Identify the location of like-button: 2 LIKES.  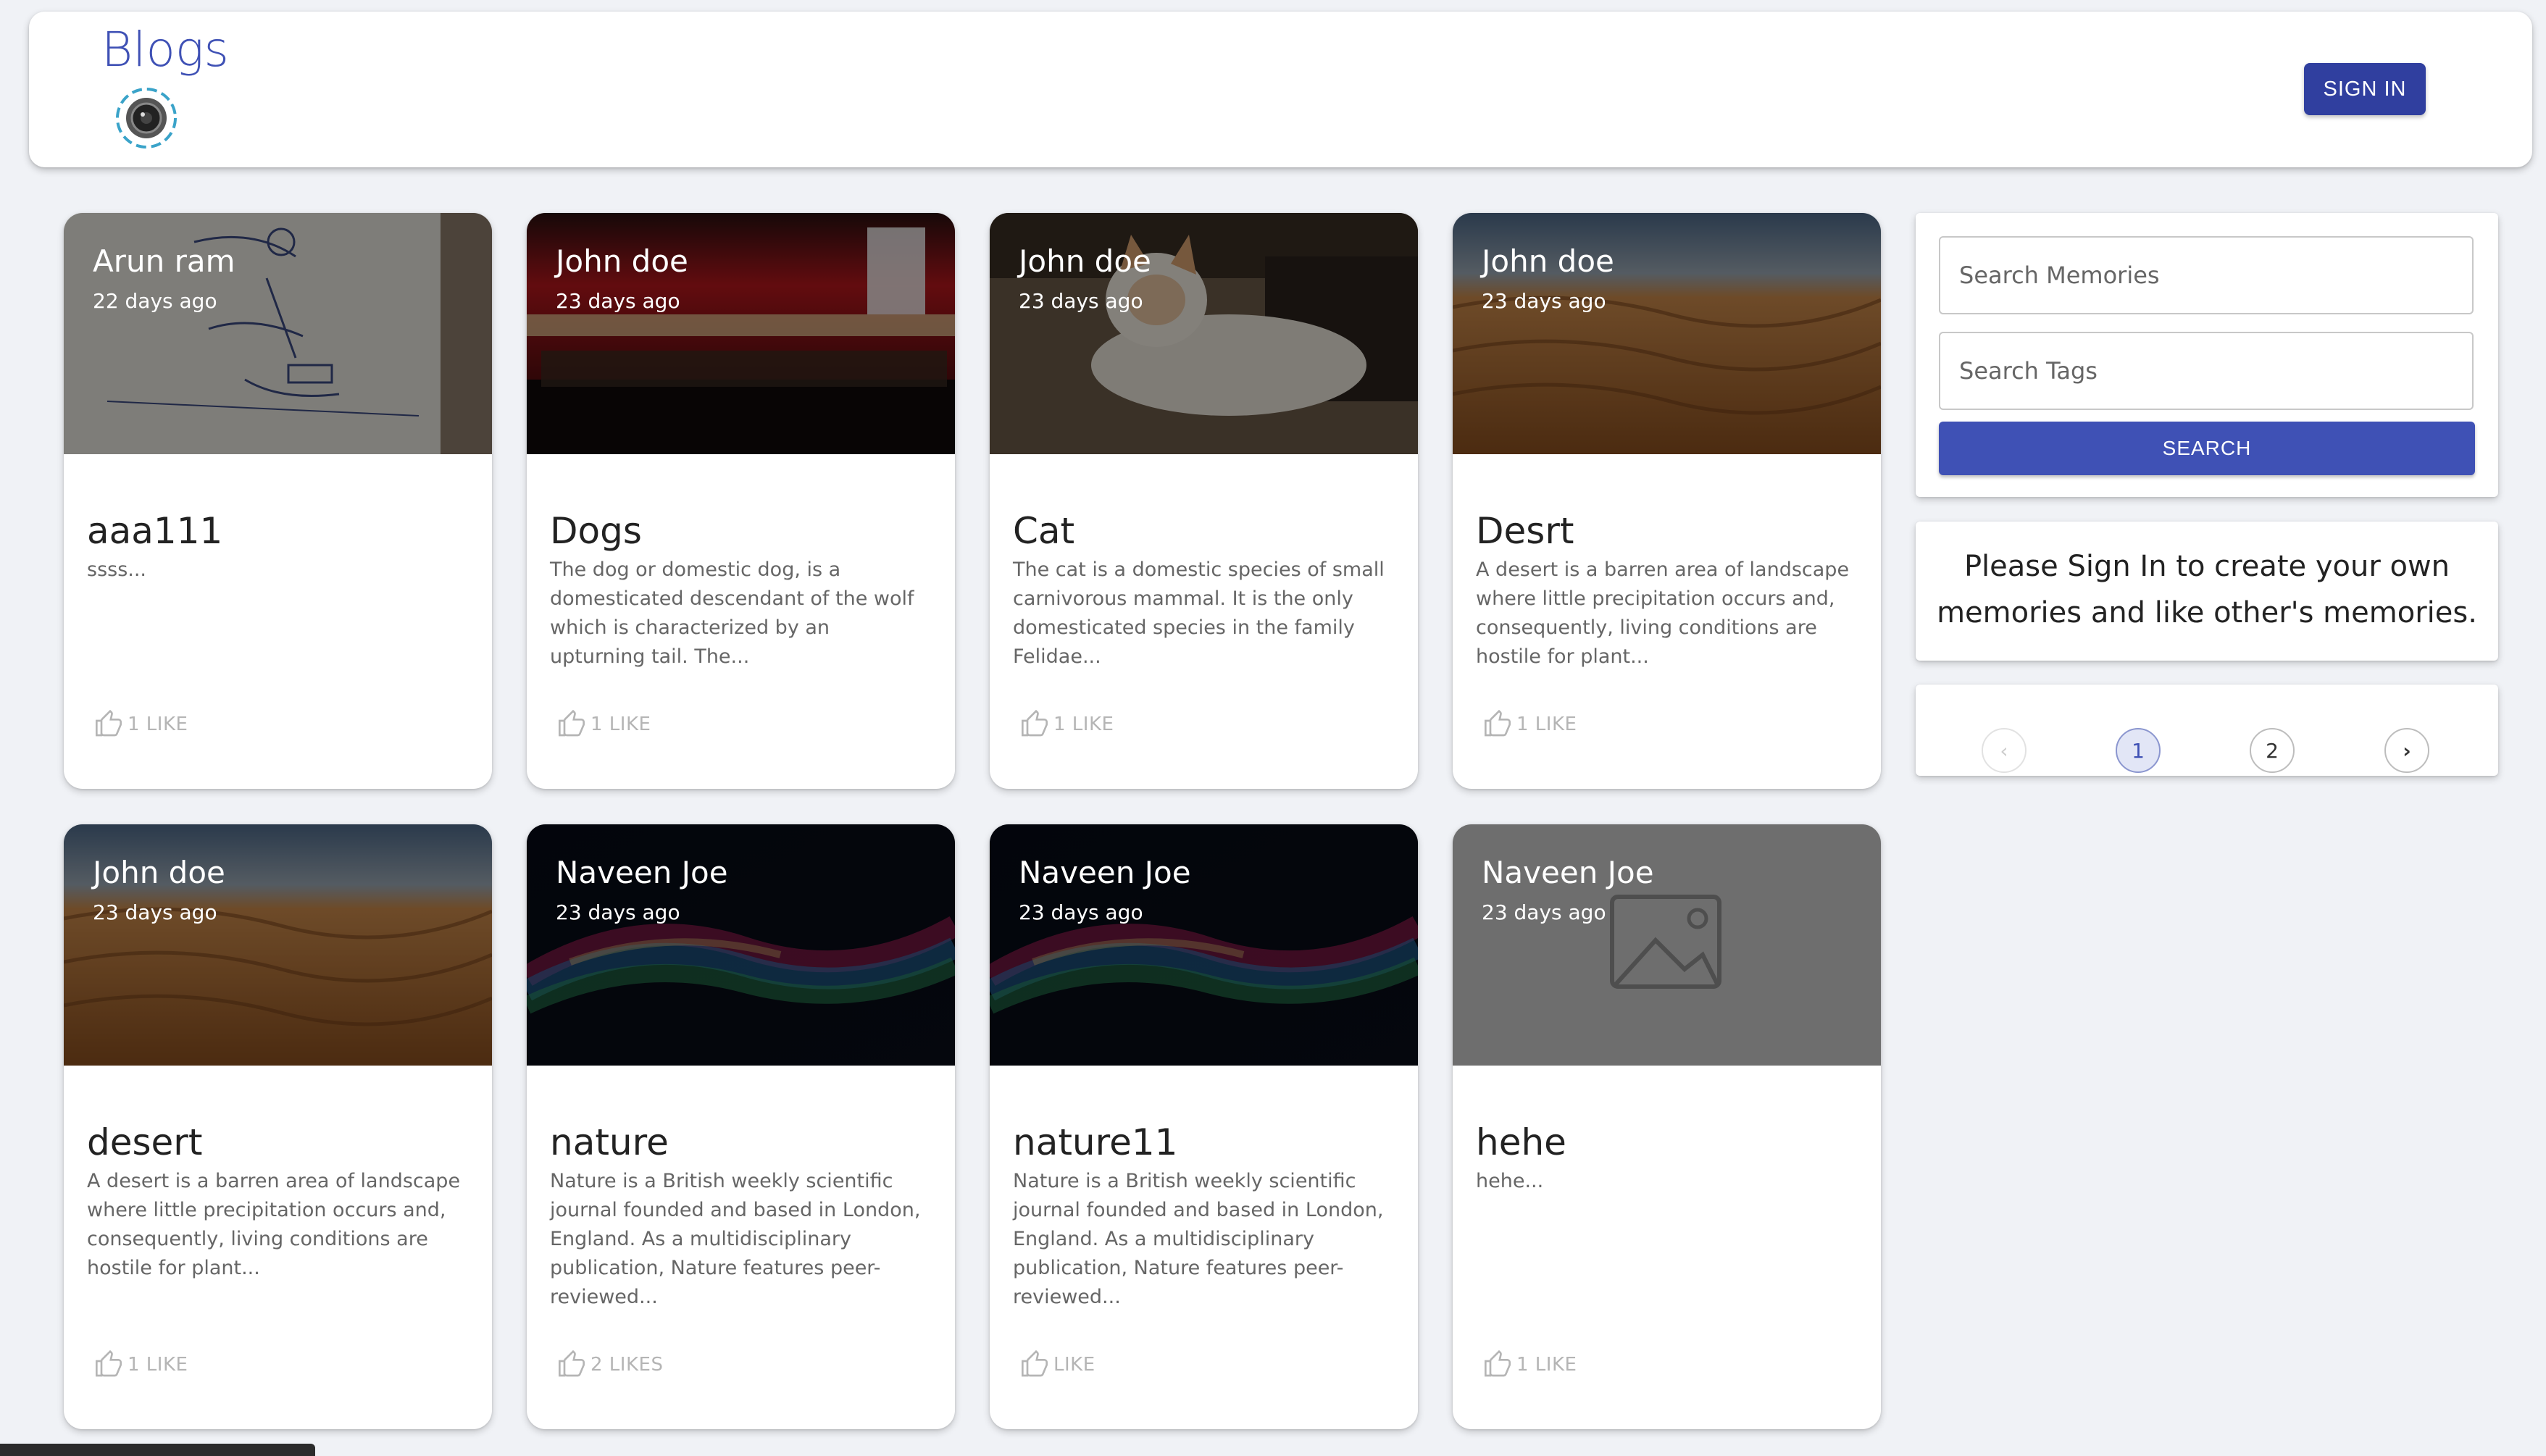
(610, 1364).